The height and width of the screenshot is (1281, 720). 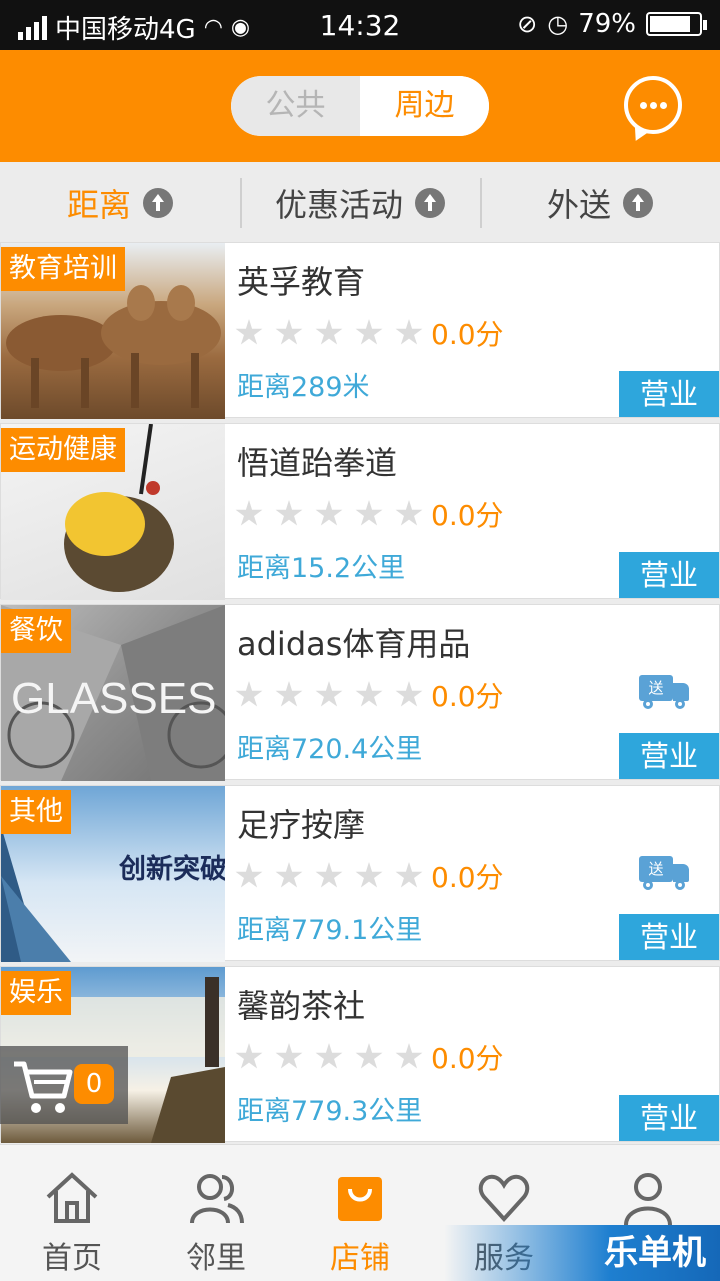 I want to click on nav-neighbors-label: 邻里, so click(x=216, y=1258).